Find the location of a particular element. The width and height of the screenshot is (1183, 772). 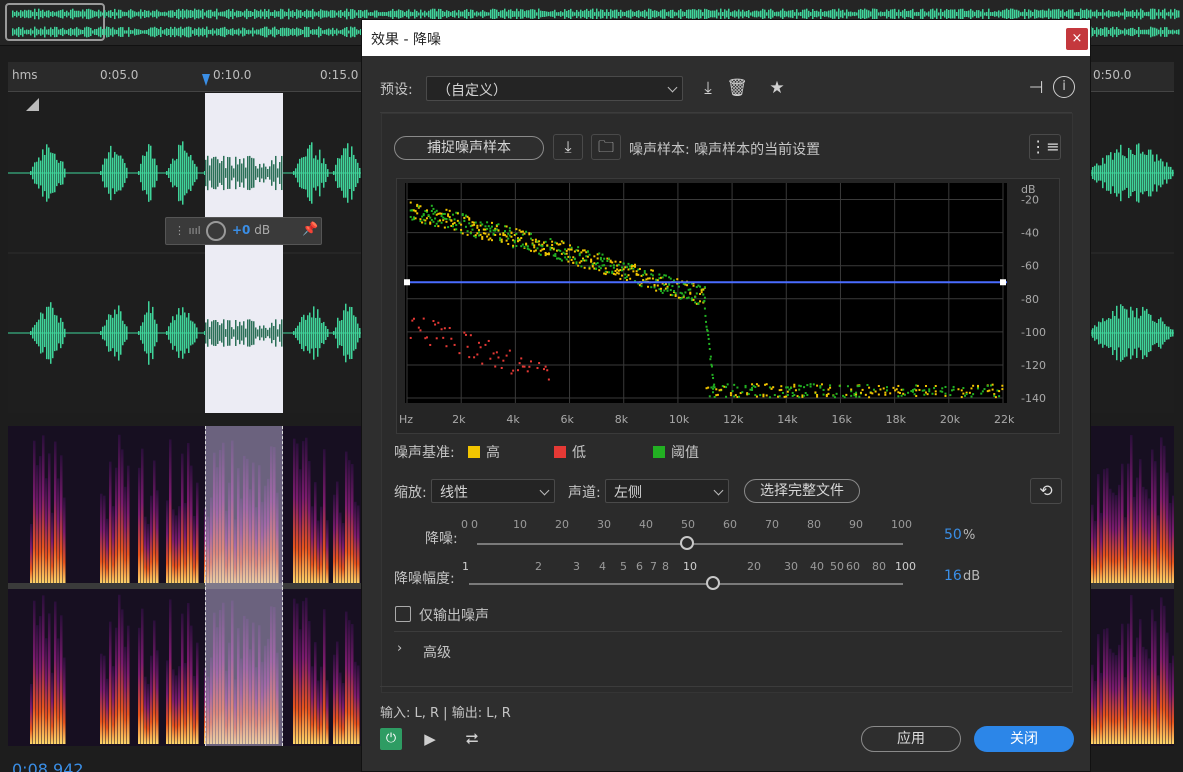

graph-unit: dB is located at coordinates (1028, 189).